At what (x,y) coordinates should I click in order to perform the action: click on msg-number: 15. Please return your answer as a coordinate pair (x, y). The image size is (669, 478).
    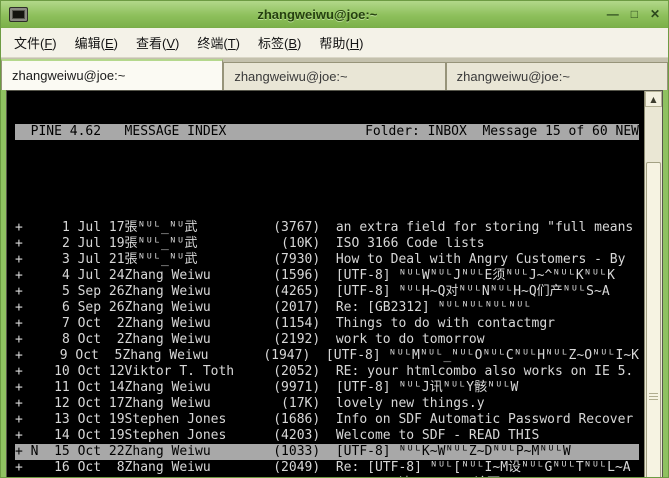
    Looking at the image, I should click on (62, 451).